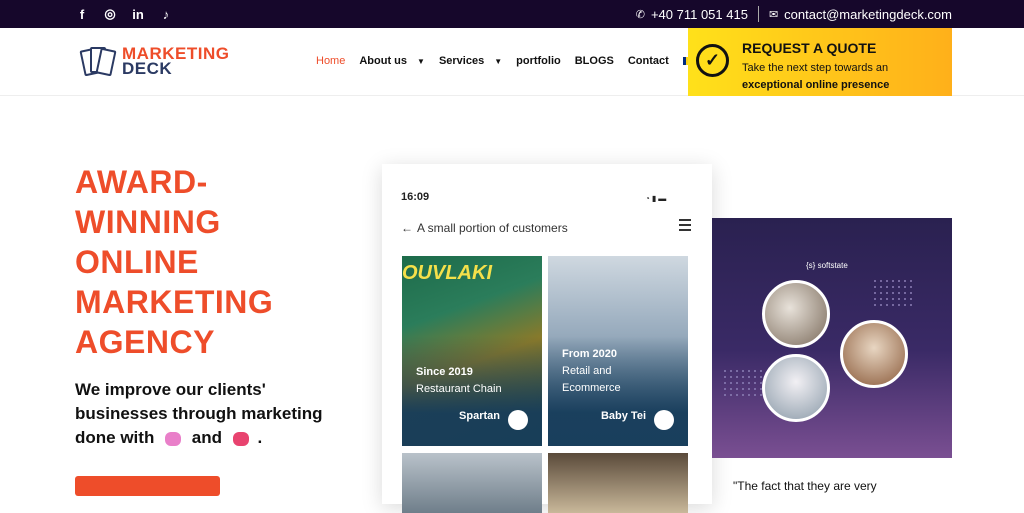  I want to click on hero-cta-button, so click(147, 486).